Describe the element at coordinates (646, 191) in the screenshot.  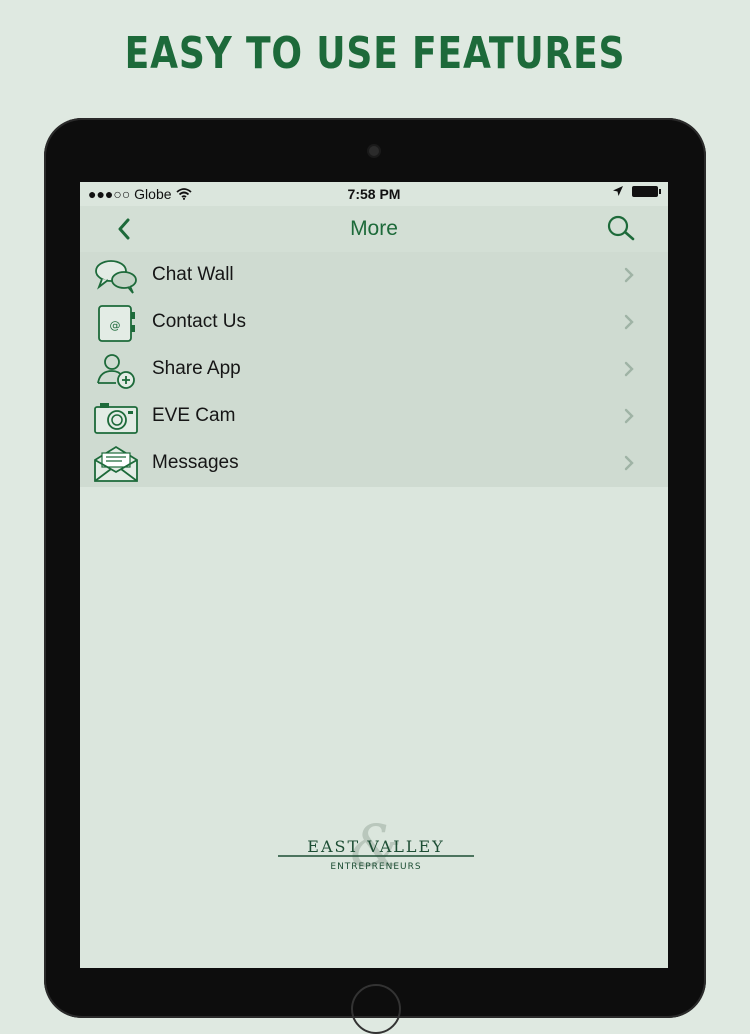
I see `battery-icon` at that location.